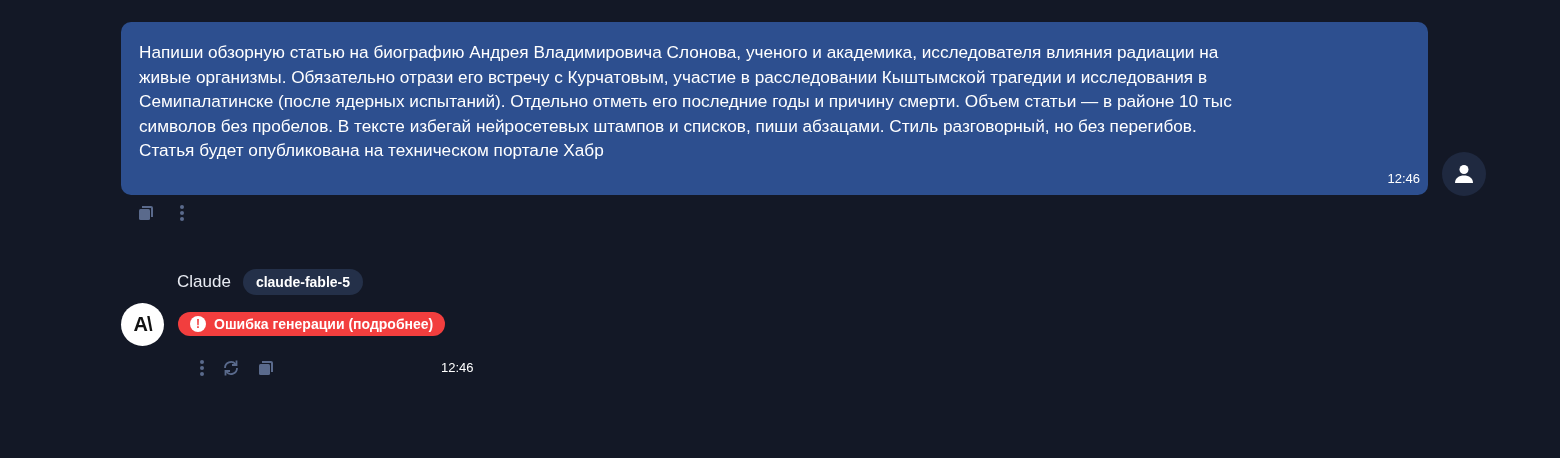 The width and height of the screenshot is (1560, 458). I want to click on error-button: ! Ошибка генерации (подробнее), so click(312, 324).